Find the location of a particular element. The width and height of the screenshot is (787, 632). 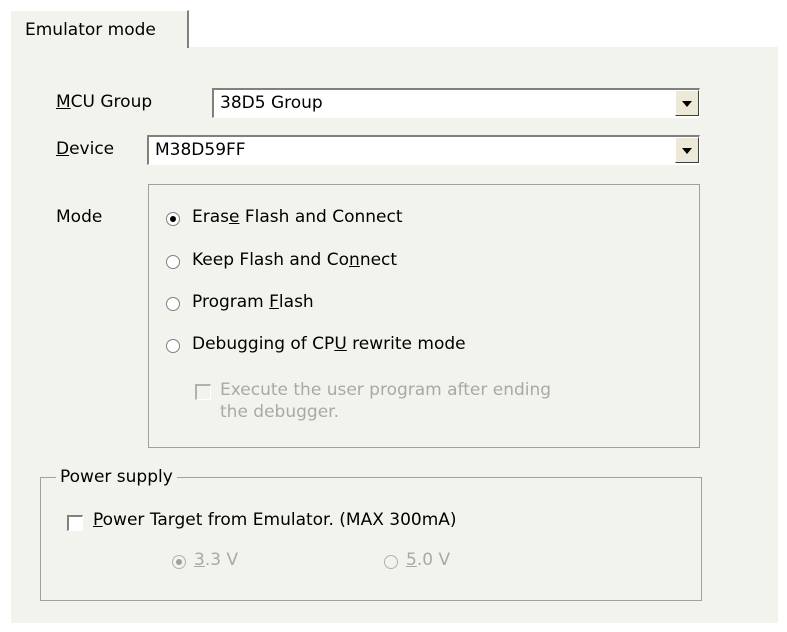

radio-5-0v is located at coordinates (391, 562).